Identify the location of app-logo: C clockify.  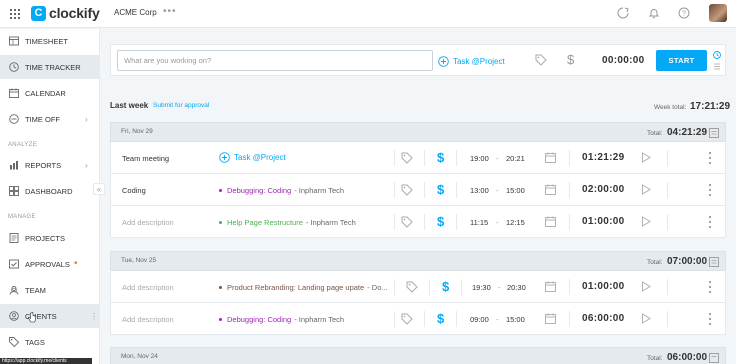
(65, 13).